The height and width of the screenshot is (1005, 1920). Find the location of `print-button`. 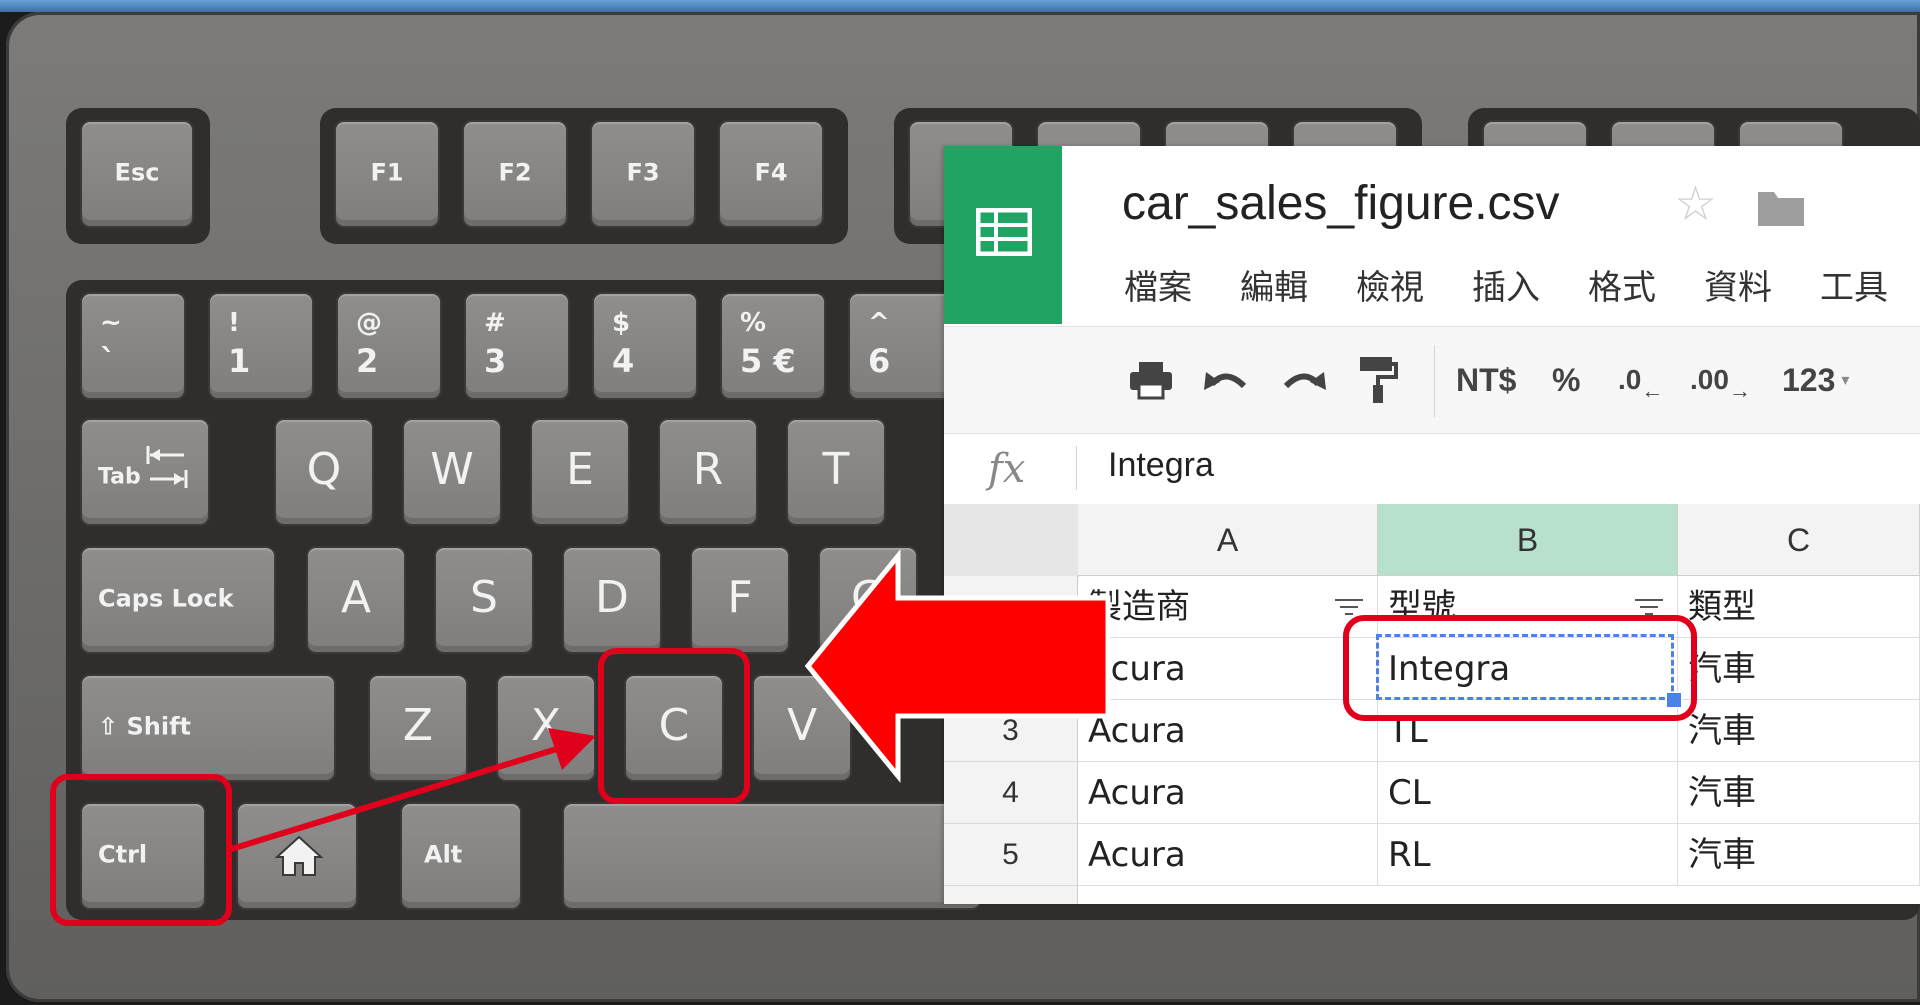

print-button is located at coordinates (1151, 380).